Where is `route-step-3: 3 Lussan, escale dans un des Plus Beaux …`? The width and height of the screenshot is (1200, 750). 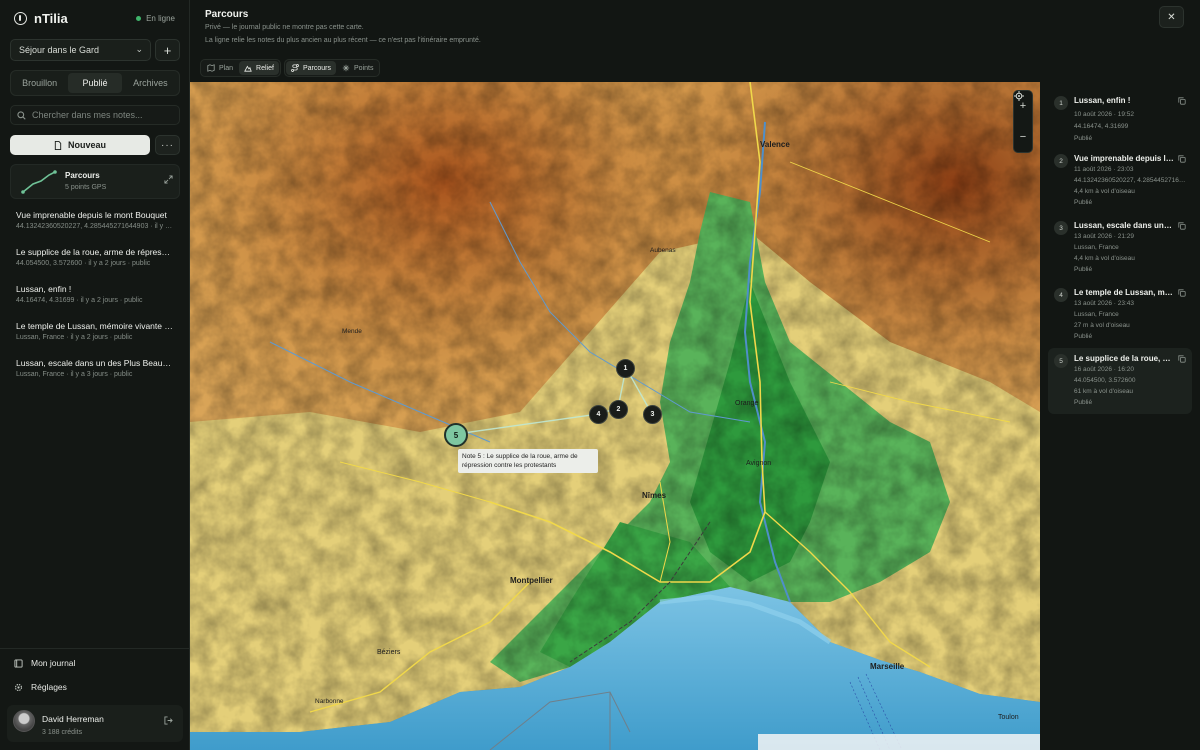
route-step-3: 3 Lussan, escale dans un des Plus Beaux … is located at coordinates (1120, 249).